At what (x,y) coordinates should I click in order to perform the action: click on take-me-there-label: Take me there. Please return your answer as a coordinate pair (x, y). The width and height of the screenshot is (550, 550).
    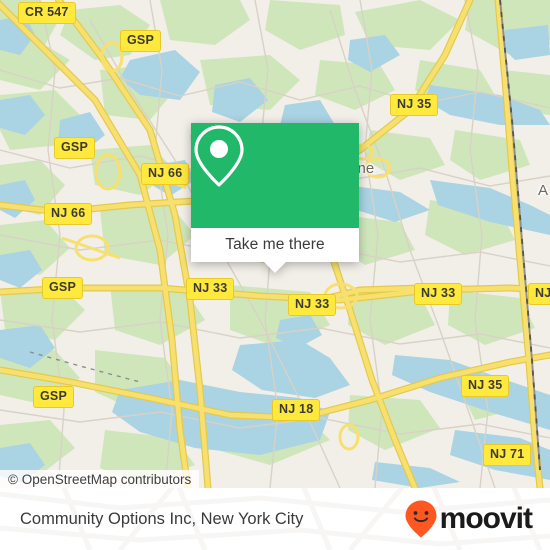
    Looking at the image, I should click on (275, 244).